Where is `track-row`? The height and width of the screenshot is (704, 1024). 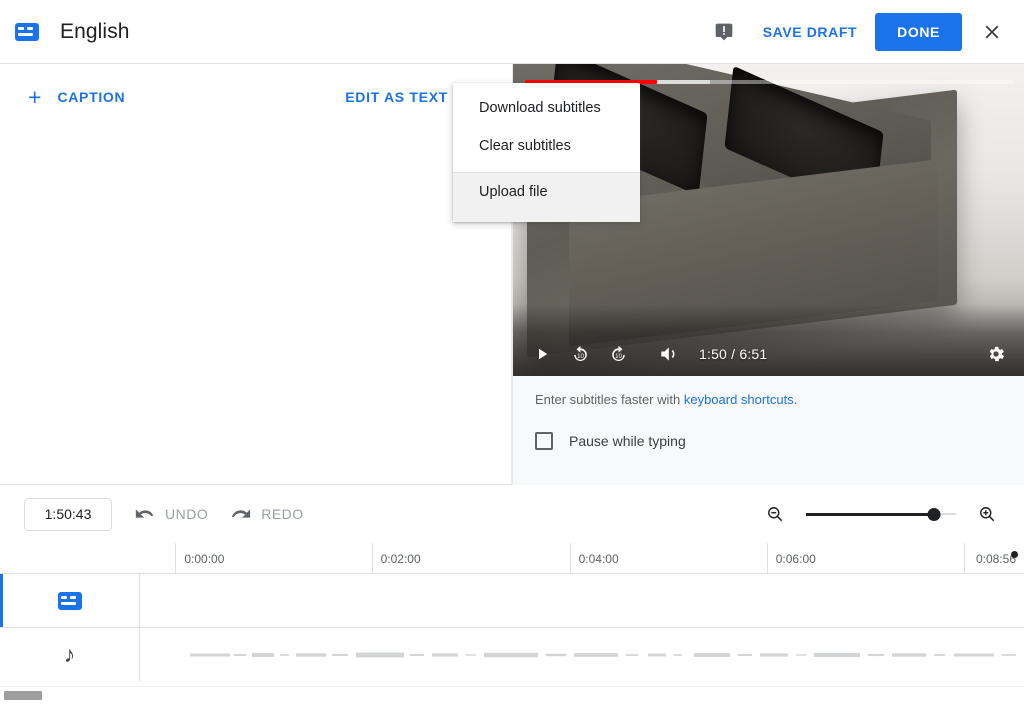
track-row is located at coordinates (512, 600).